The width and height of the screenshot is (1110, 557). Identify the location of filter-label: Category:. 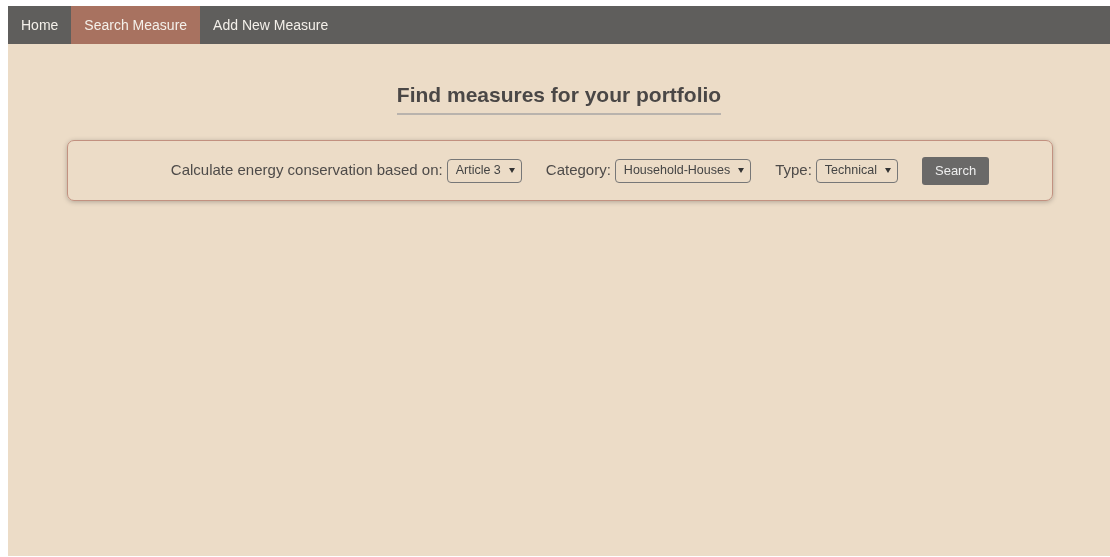
(578, 170).